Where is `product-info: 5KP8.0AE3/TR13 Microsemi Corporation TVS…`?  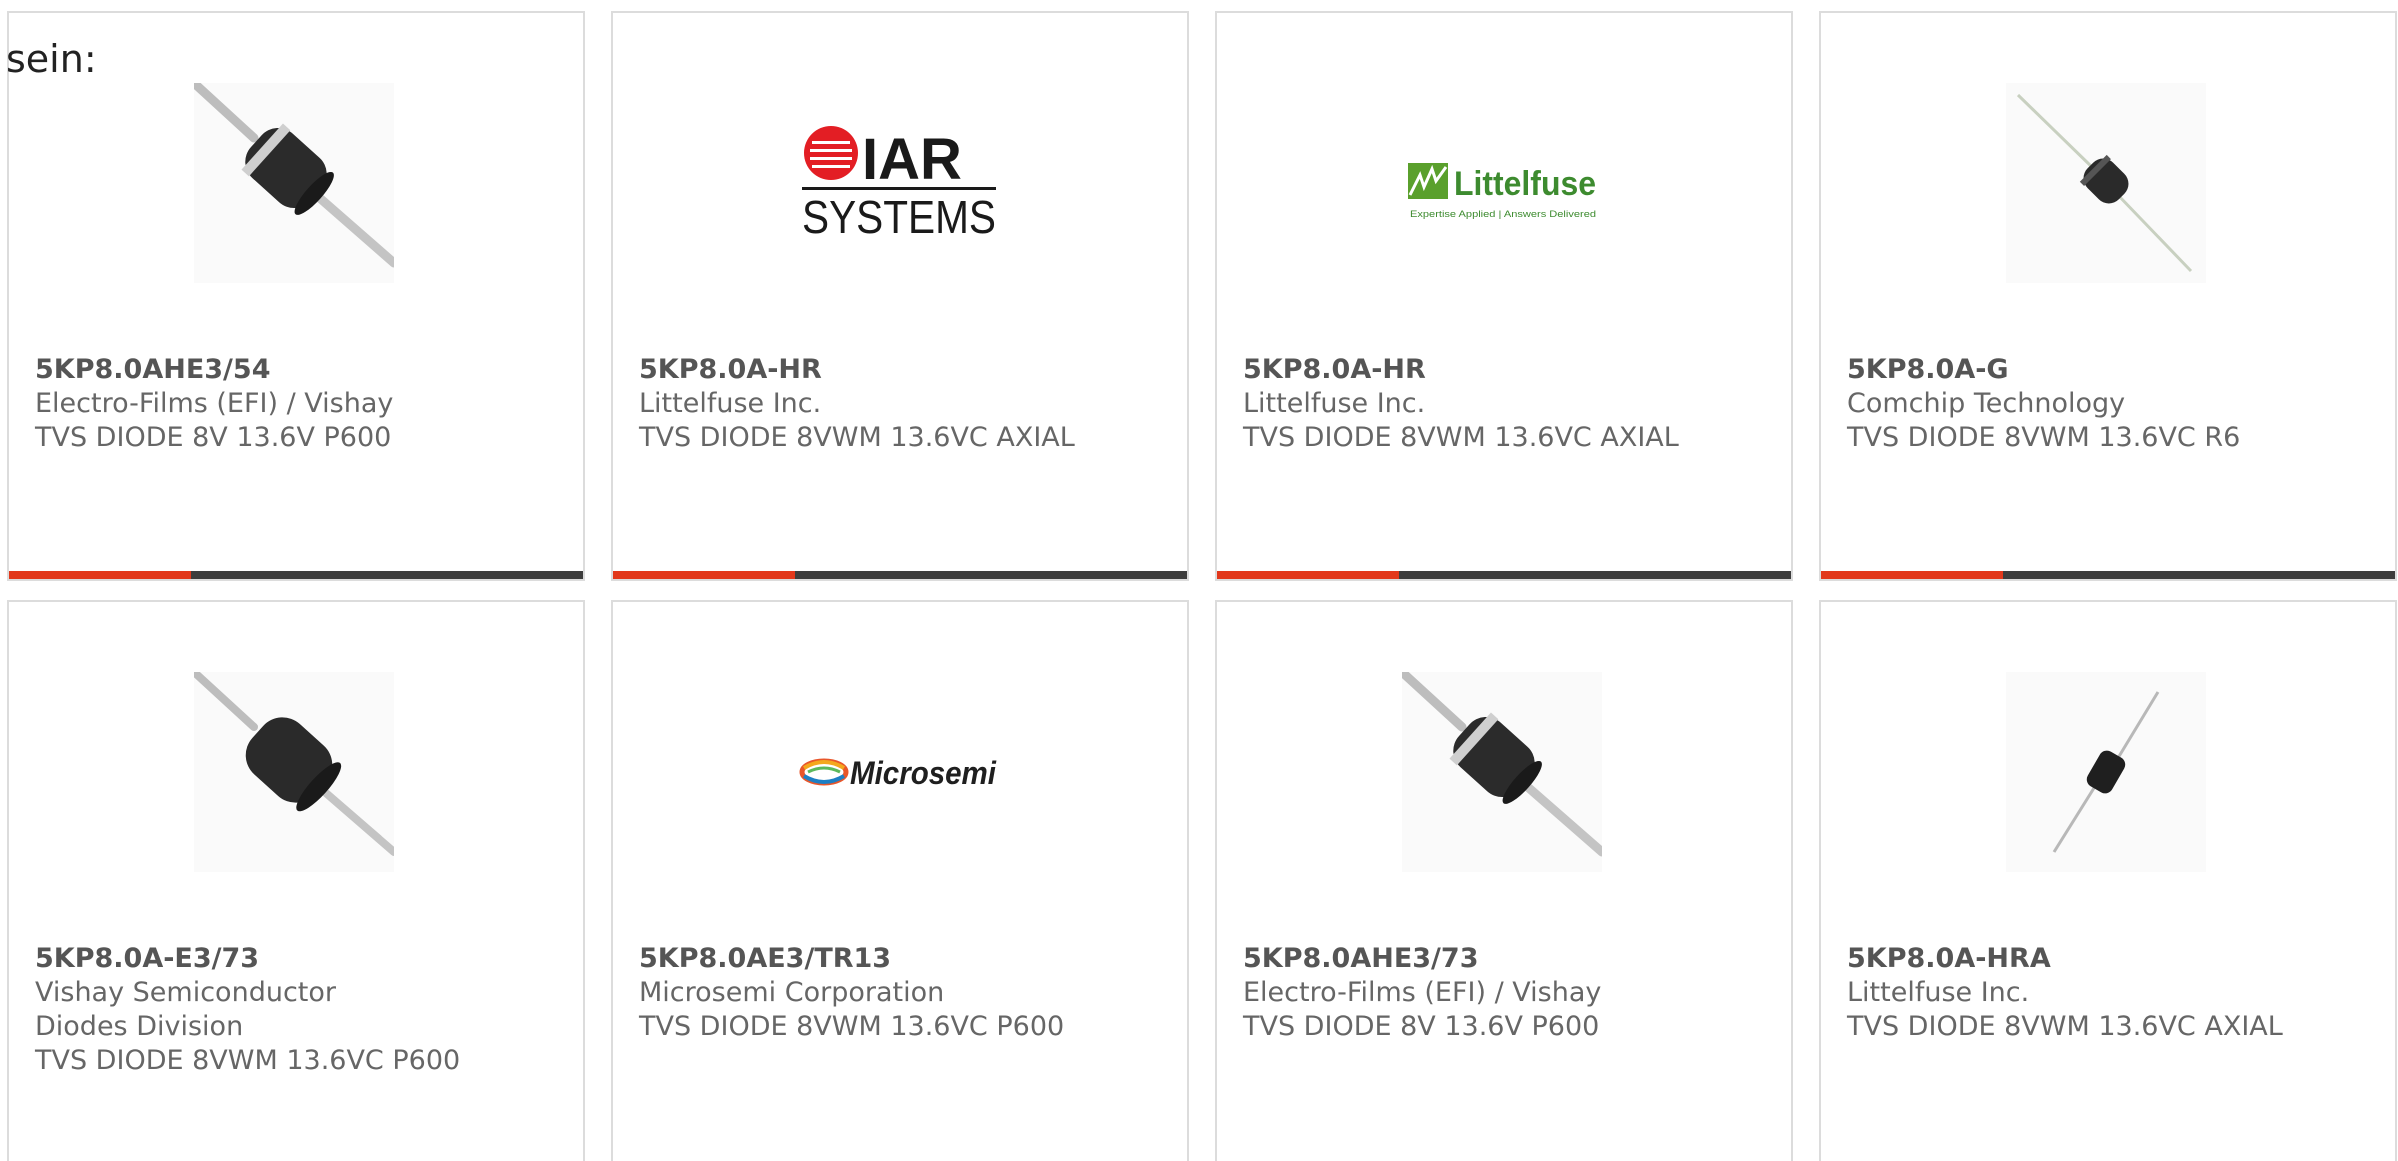 product-info: 5KP8.0AE3/TR13 Microsemi Corporation TVS… is located at coordinates (903, 993).